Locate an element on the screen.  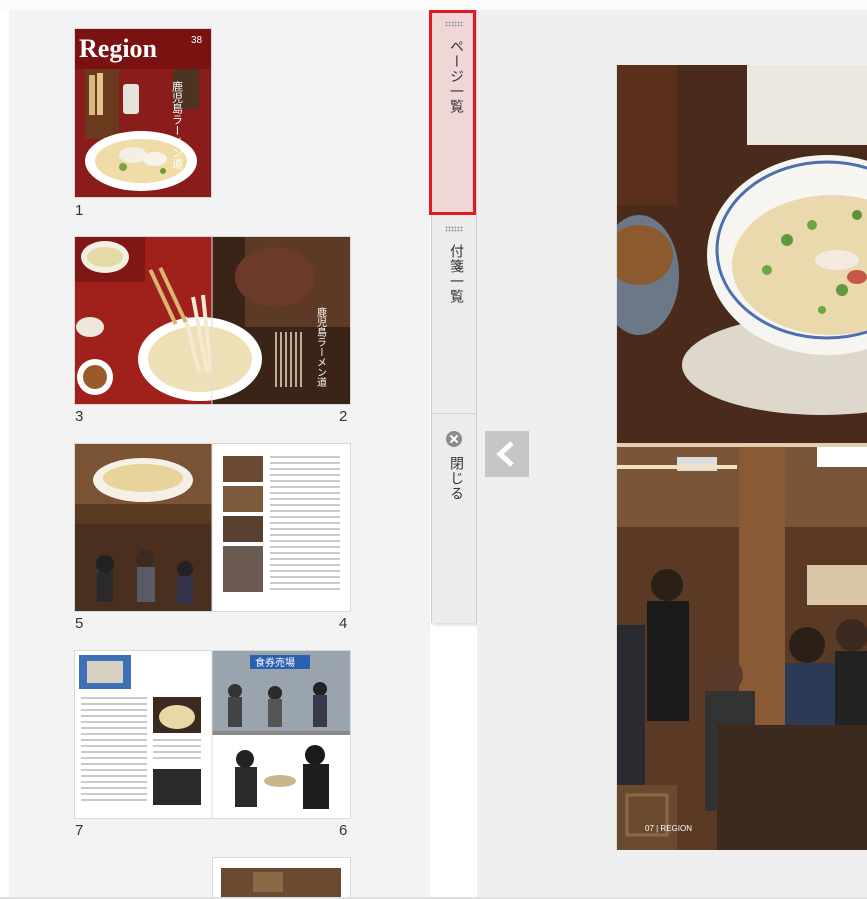
thumbnail-page-partial is located at coordinates (281, 877).